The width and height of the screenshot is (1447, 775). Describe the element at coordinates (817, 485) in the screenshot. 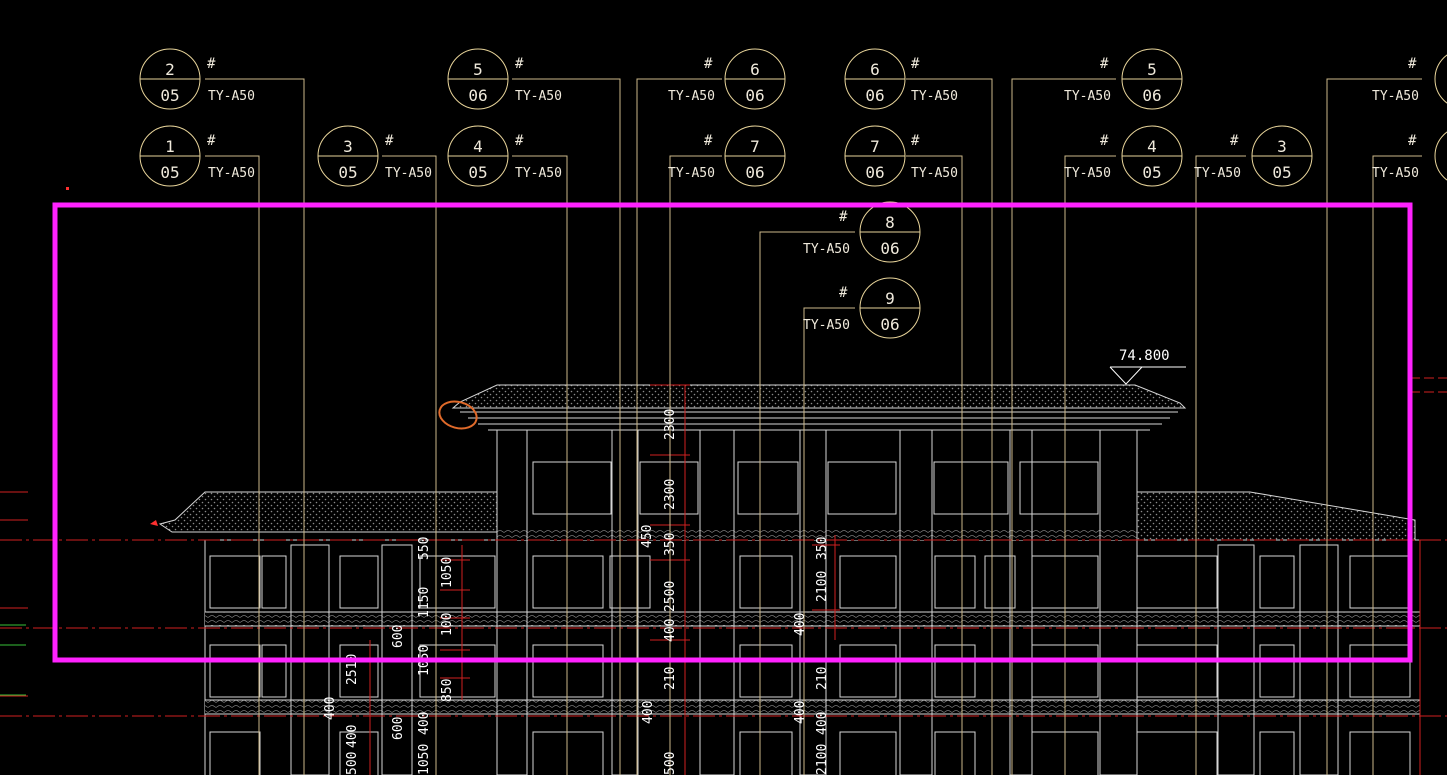

I see `upper-storey-wall` at that location.